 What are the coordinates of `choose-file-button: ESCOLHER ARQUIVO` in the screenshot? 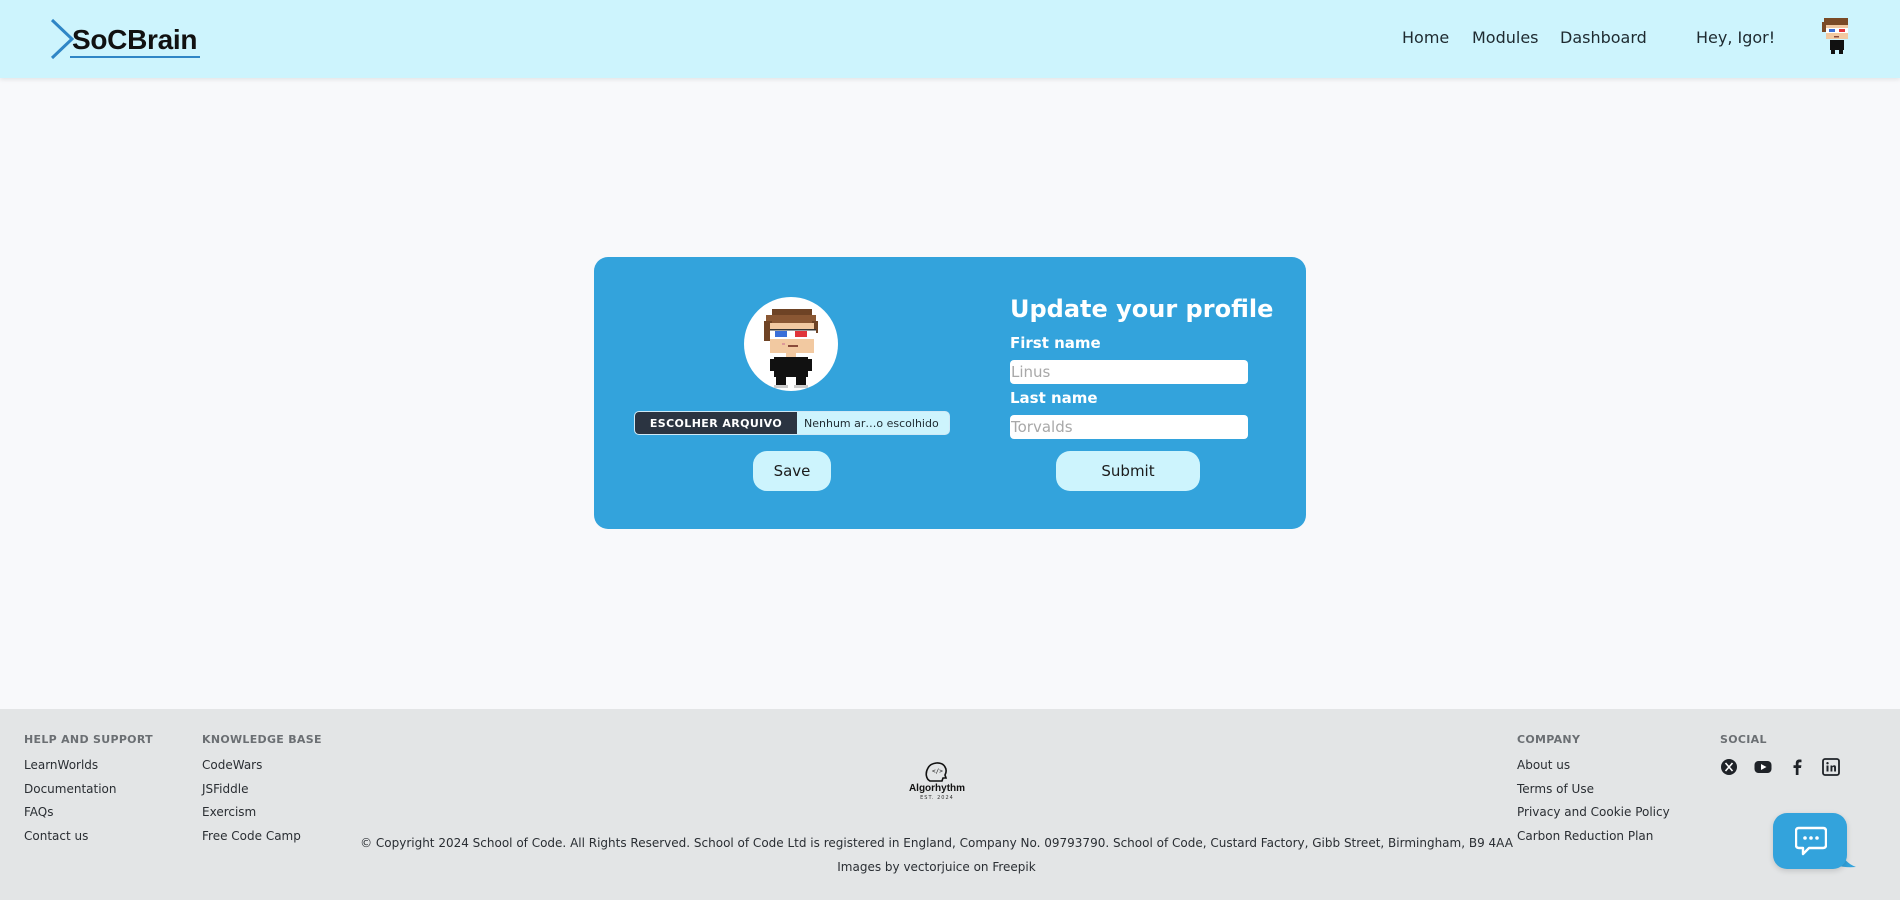 It's located at (716, 423).